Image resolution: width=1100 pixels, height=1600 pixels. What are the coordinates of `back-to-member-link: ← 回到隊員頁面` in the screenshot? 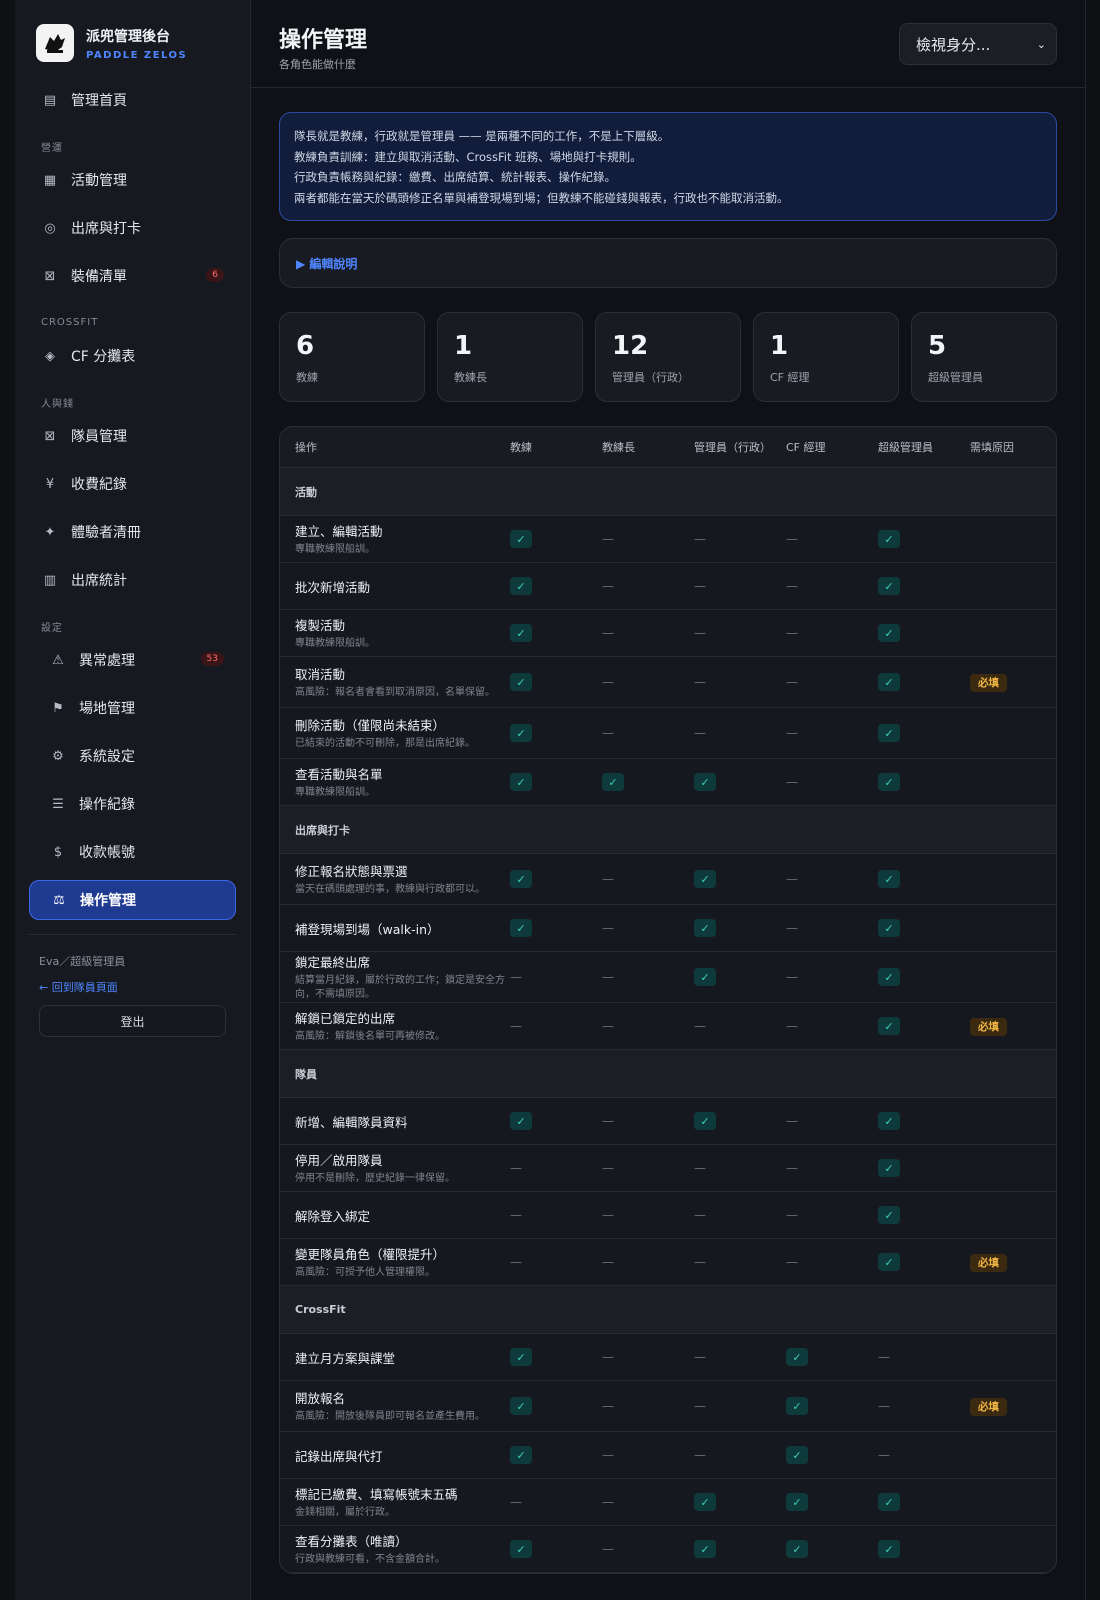 It's located at (132, 987).